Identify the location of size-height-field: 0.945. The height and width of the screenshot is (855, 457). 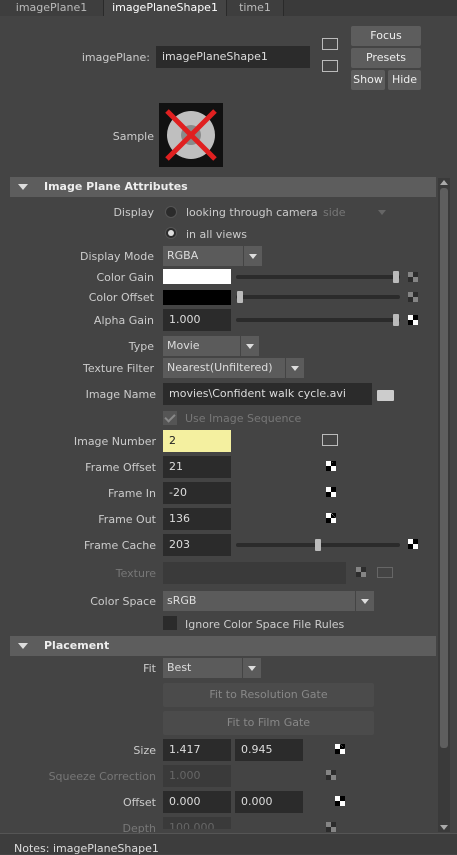
(269, 750).